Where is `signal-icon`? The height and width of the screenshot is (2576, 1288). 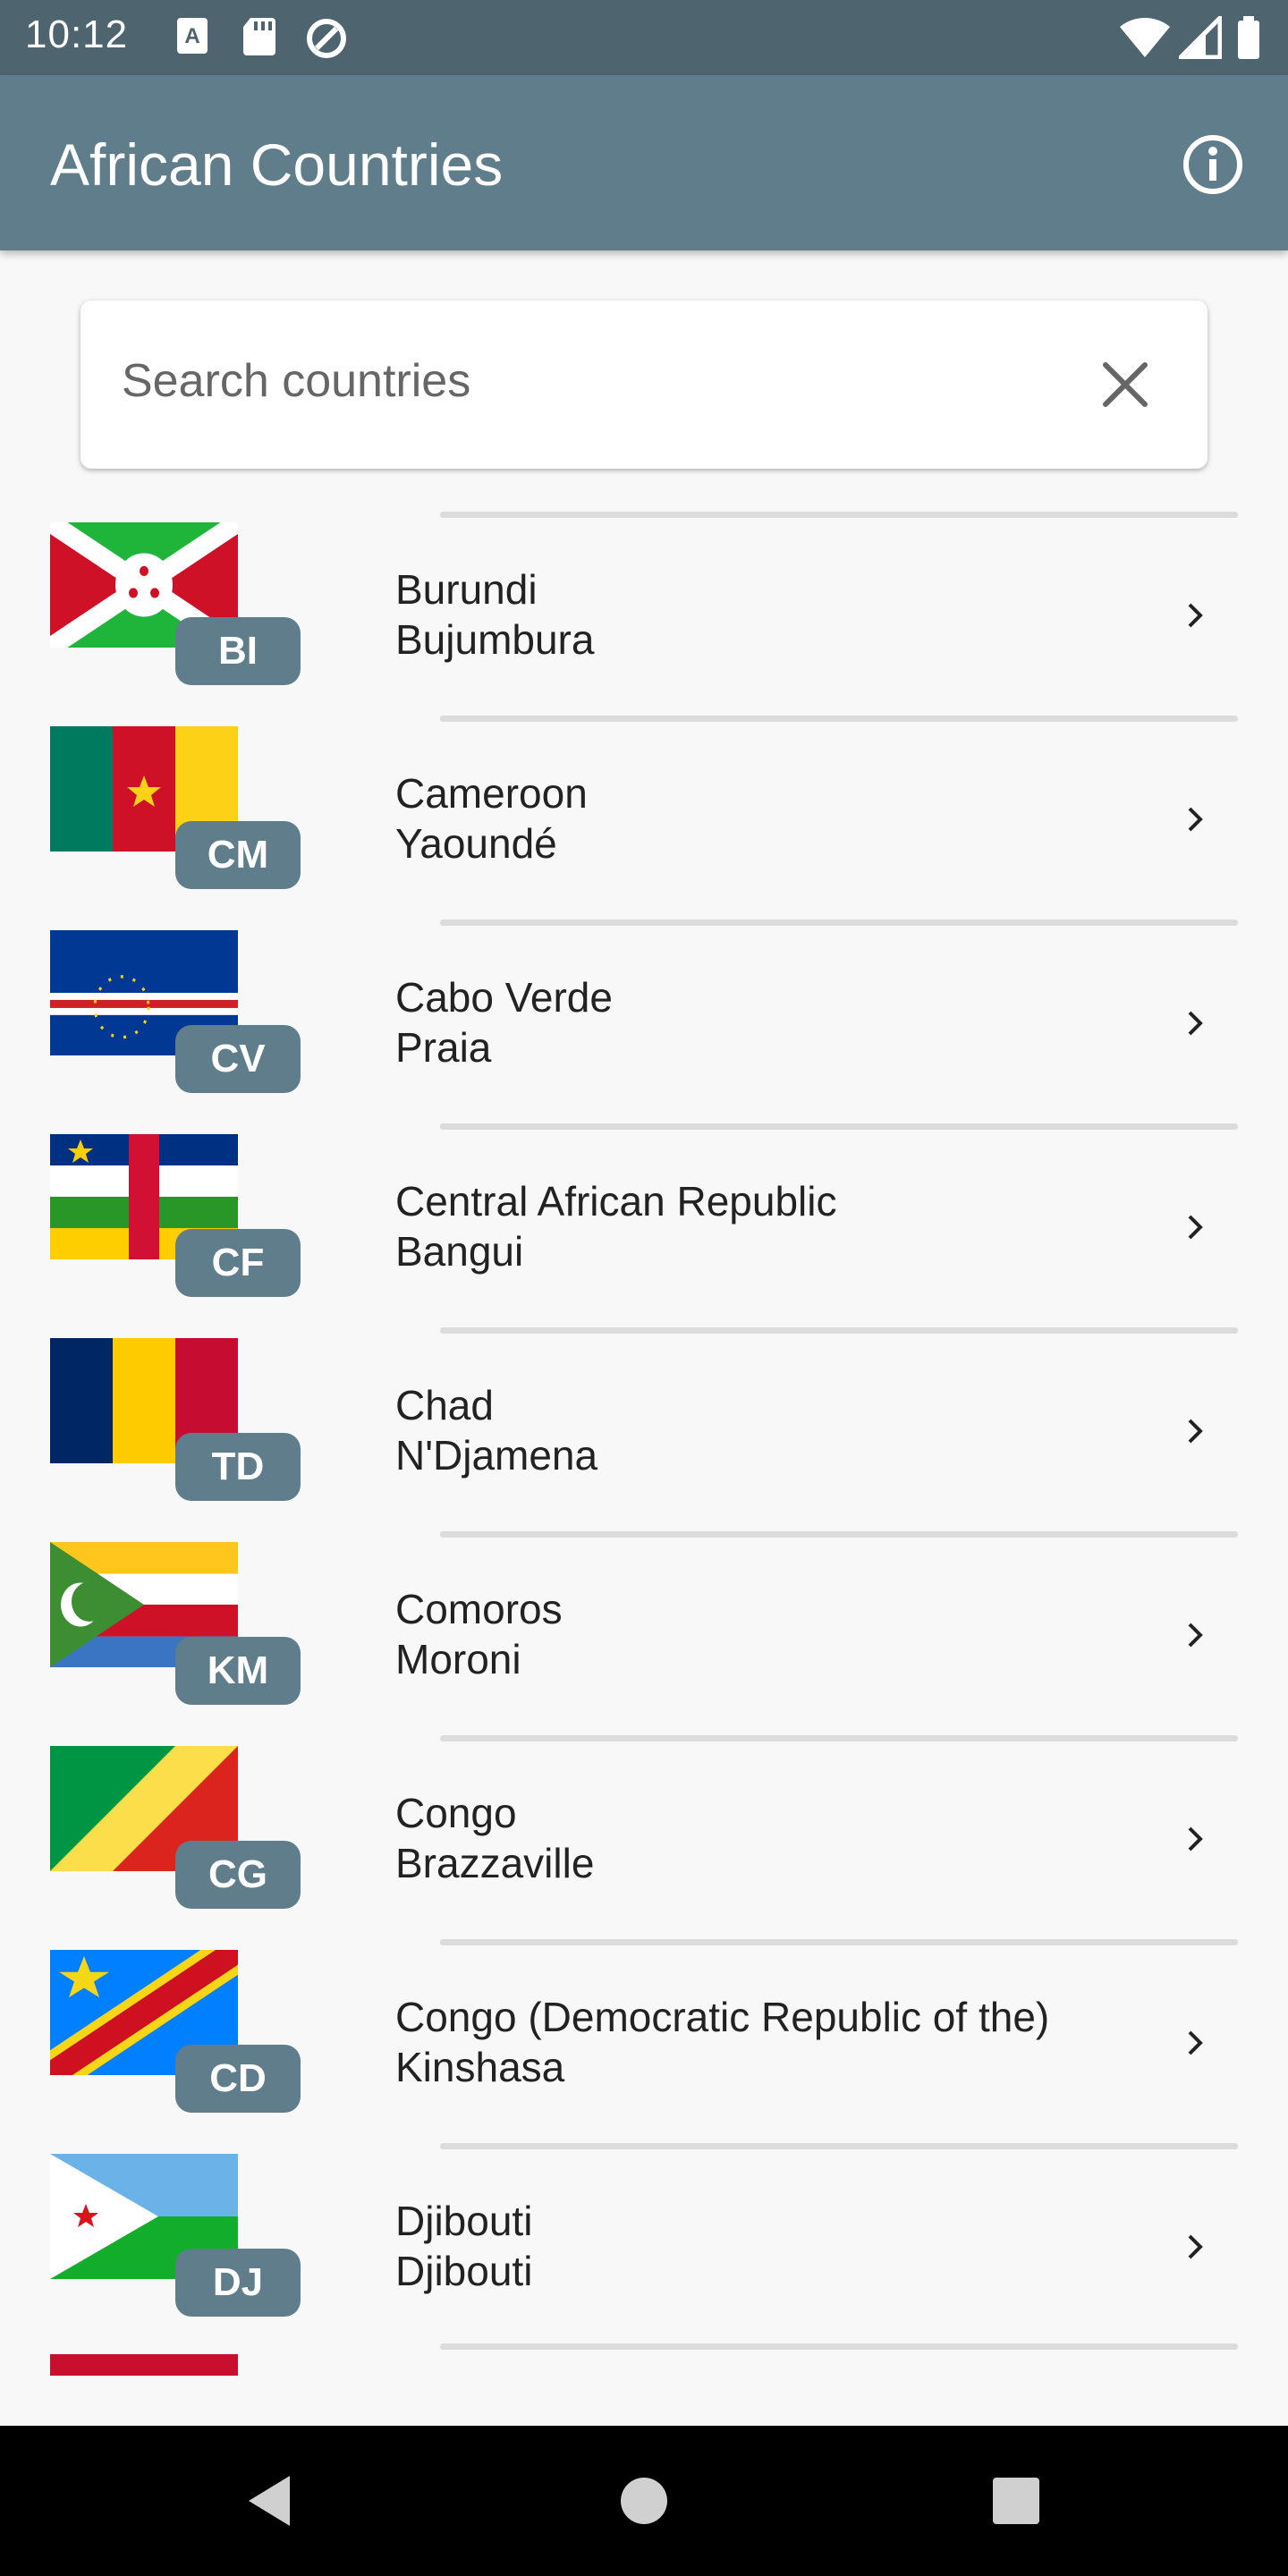 signal-icon is located at coordinates (1200, 37).